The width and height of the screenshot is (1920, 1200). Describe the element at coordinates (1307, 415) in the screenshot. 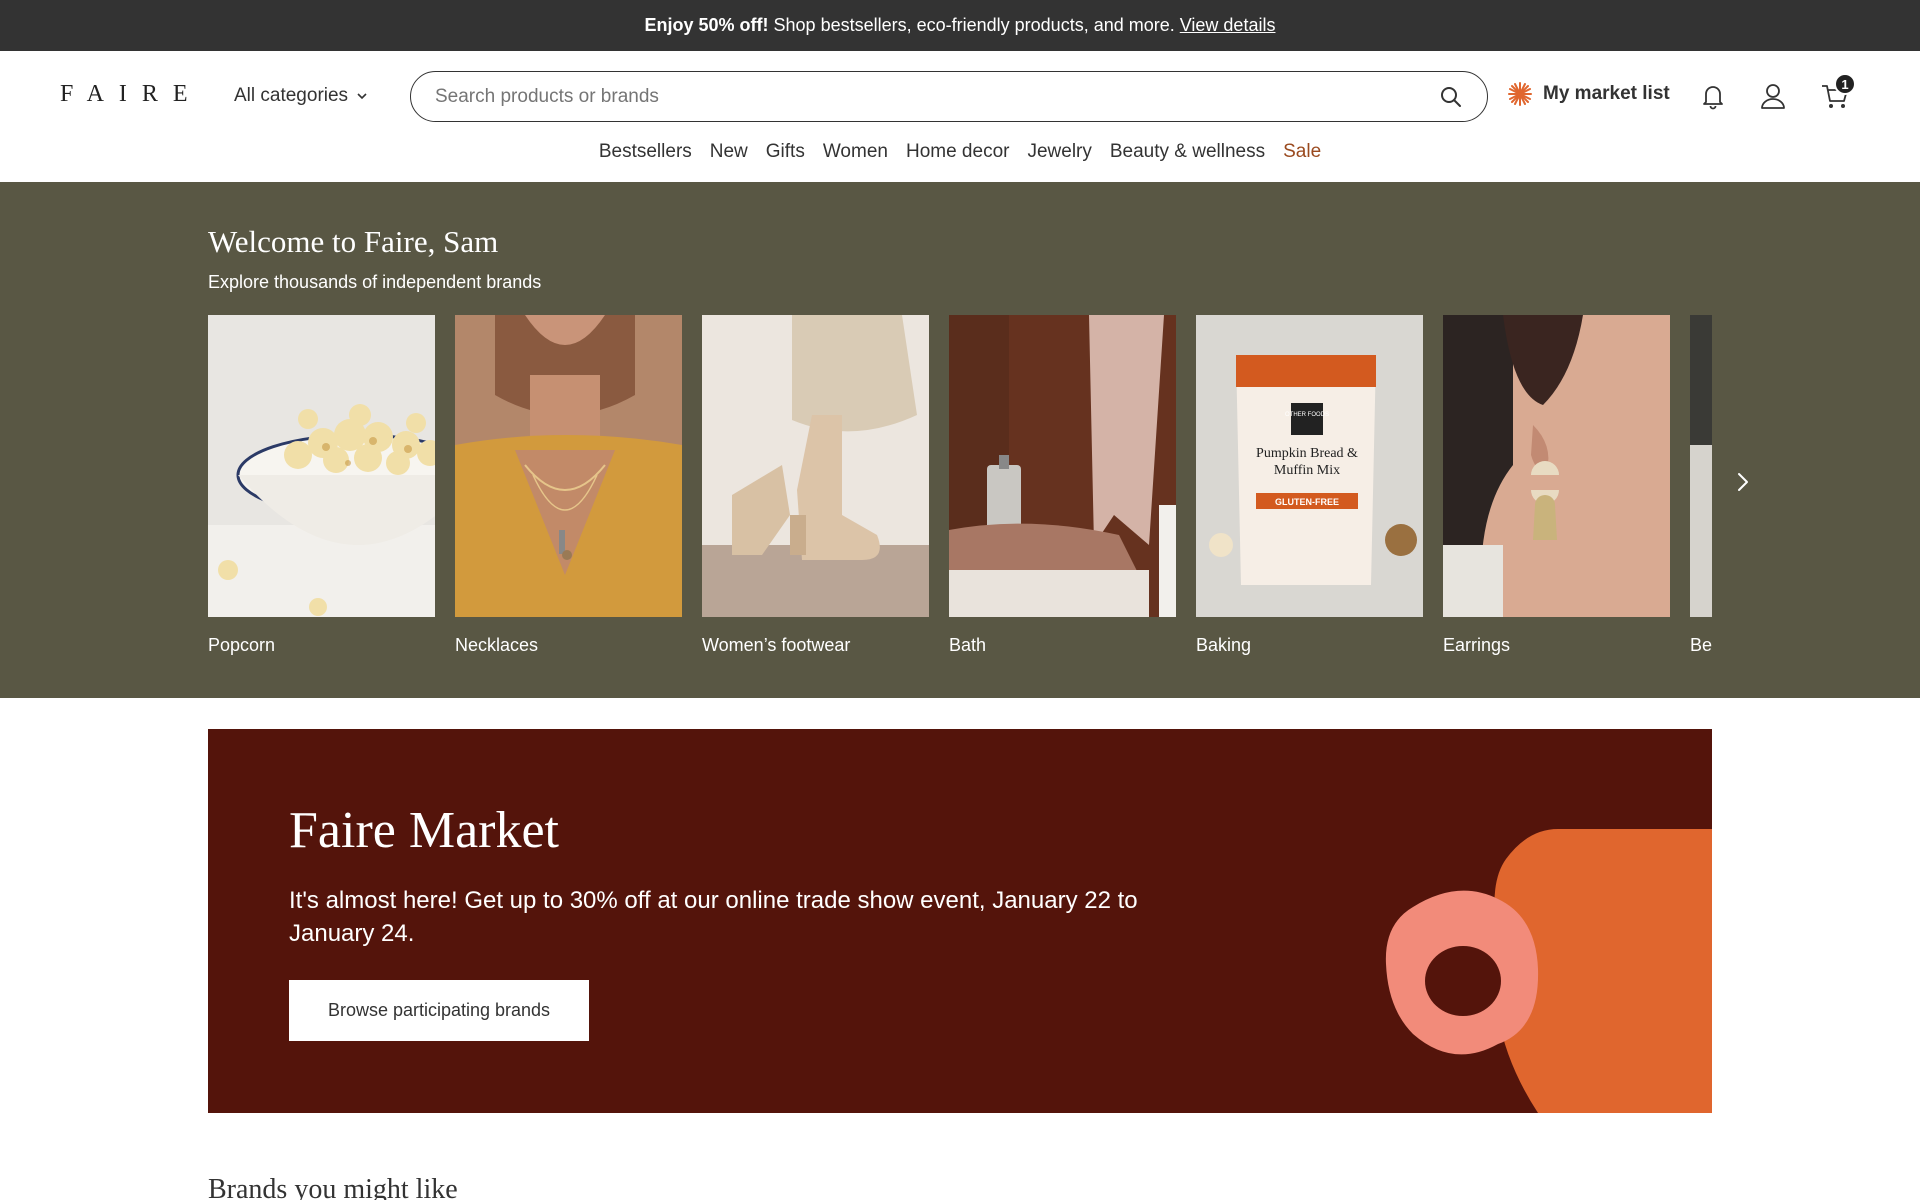

I see `baking-pack-brand: OTHER FOODS` at that location.